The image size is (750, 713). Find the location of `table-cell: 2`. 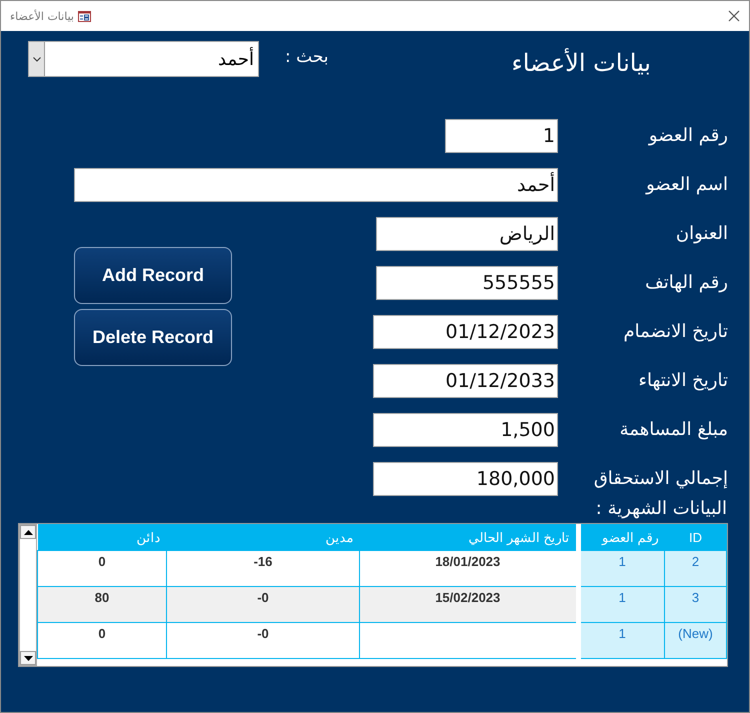

table-cell: 2 is located at coordinates (695, 568).